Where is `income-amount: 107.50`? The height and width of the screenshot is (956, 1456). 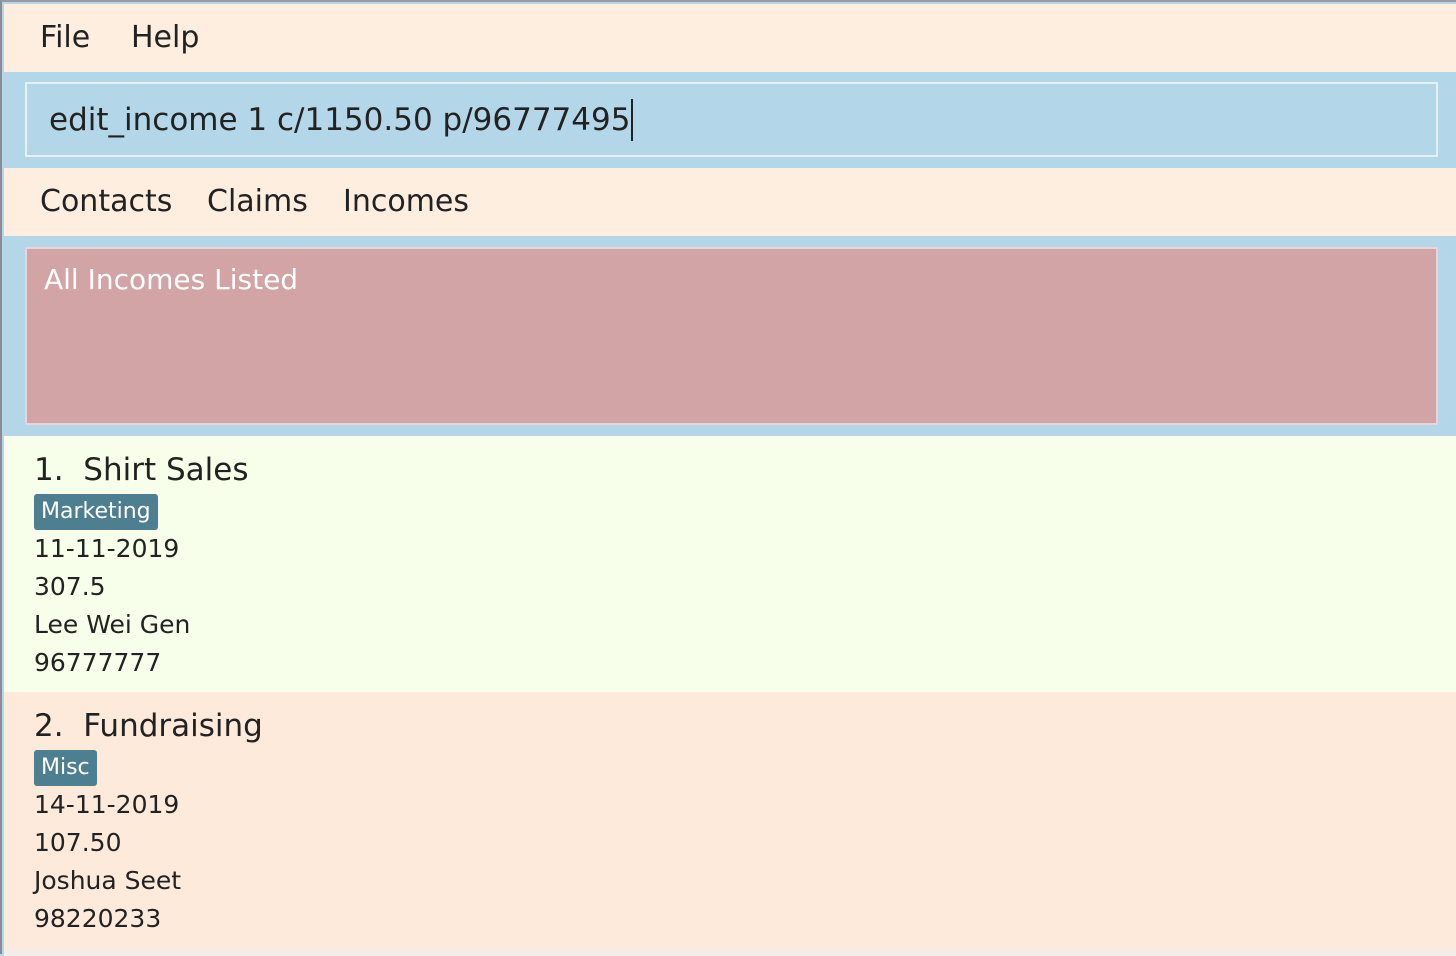 income-amount: 107.50 is located at coordinates (78, 842).